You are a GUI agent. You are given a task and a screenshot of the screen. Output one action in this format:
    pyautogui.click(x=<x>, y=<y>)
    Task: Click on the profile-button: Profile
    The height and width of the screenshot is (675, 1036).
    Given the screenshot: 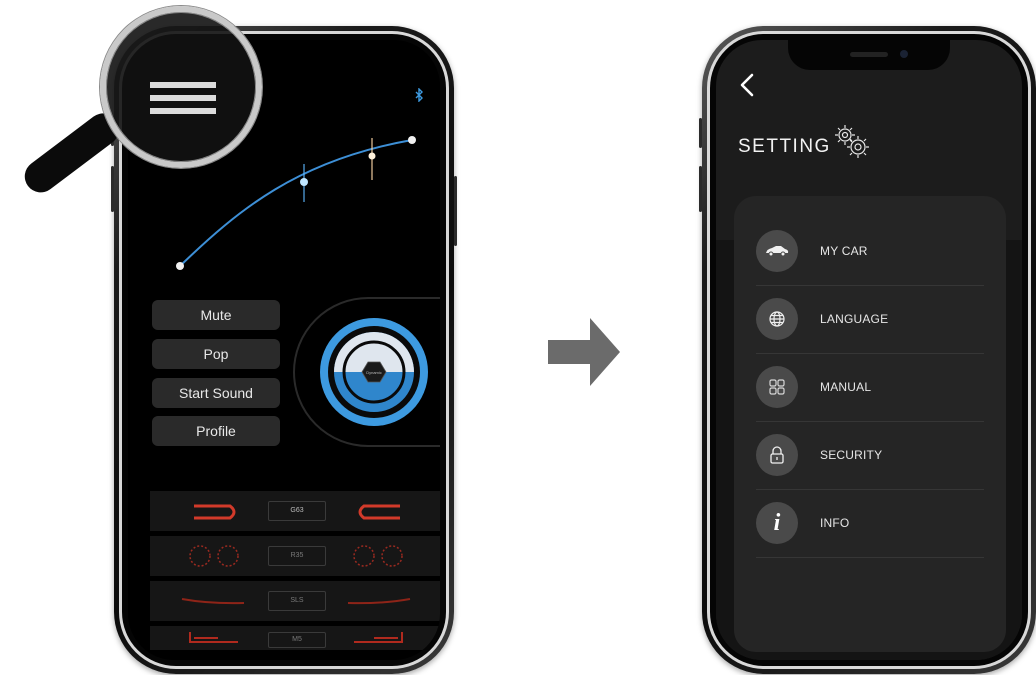 What is the action you would take?
    pyautogui.click(x=216, y=431)
    